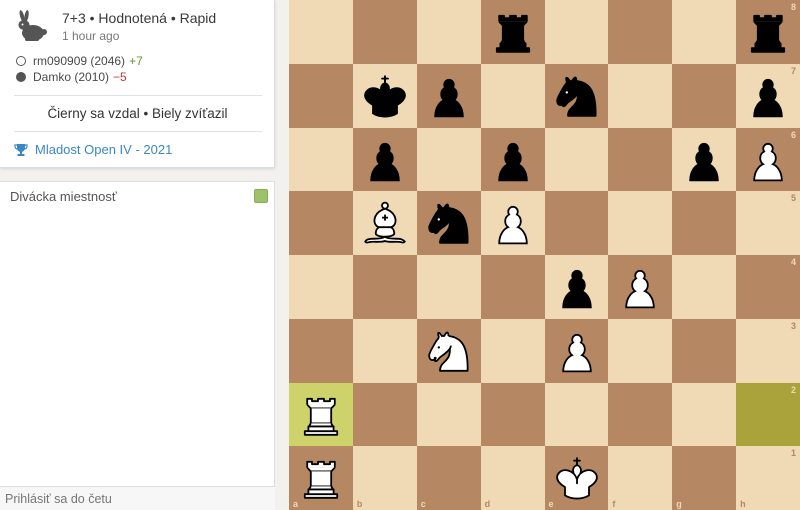  What do you see at coordinates (384, 32) in the screenshot?
I see `square-b8` at bounding box center [384, 32].